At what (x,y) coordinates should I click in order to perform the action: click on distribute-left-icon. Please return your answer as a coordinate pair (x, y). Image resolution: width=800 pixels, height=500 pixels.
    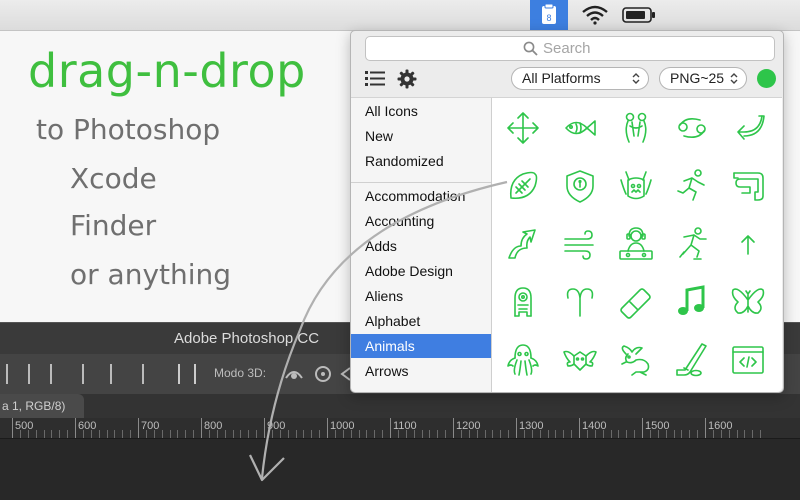
    Looking at the image, I should click on (90, 374).